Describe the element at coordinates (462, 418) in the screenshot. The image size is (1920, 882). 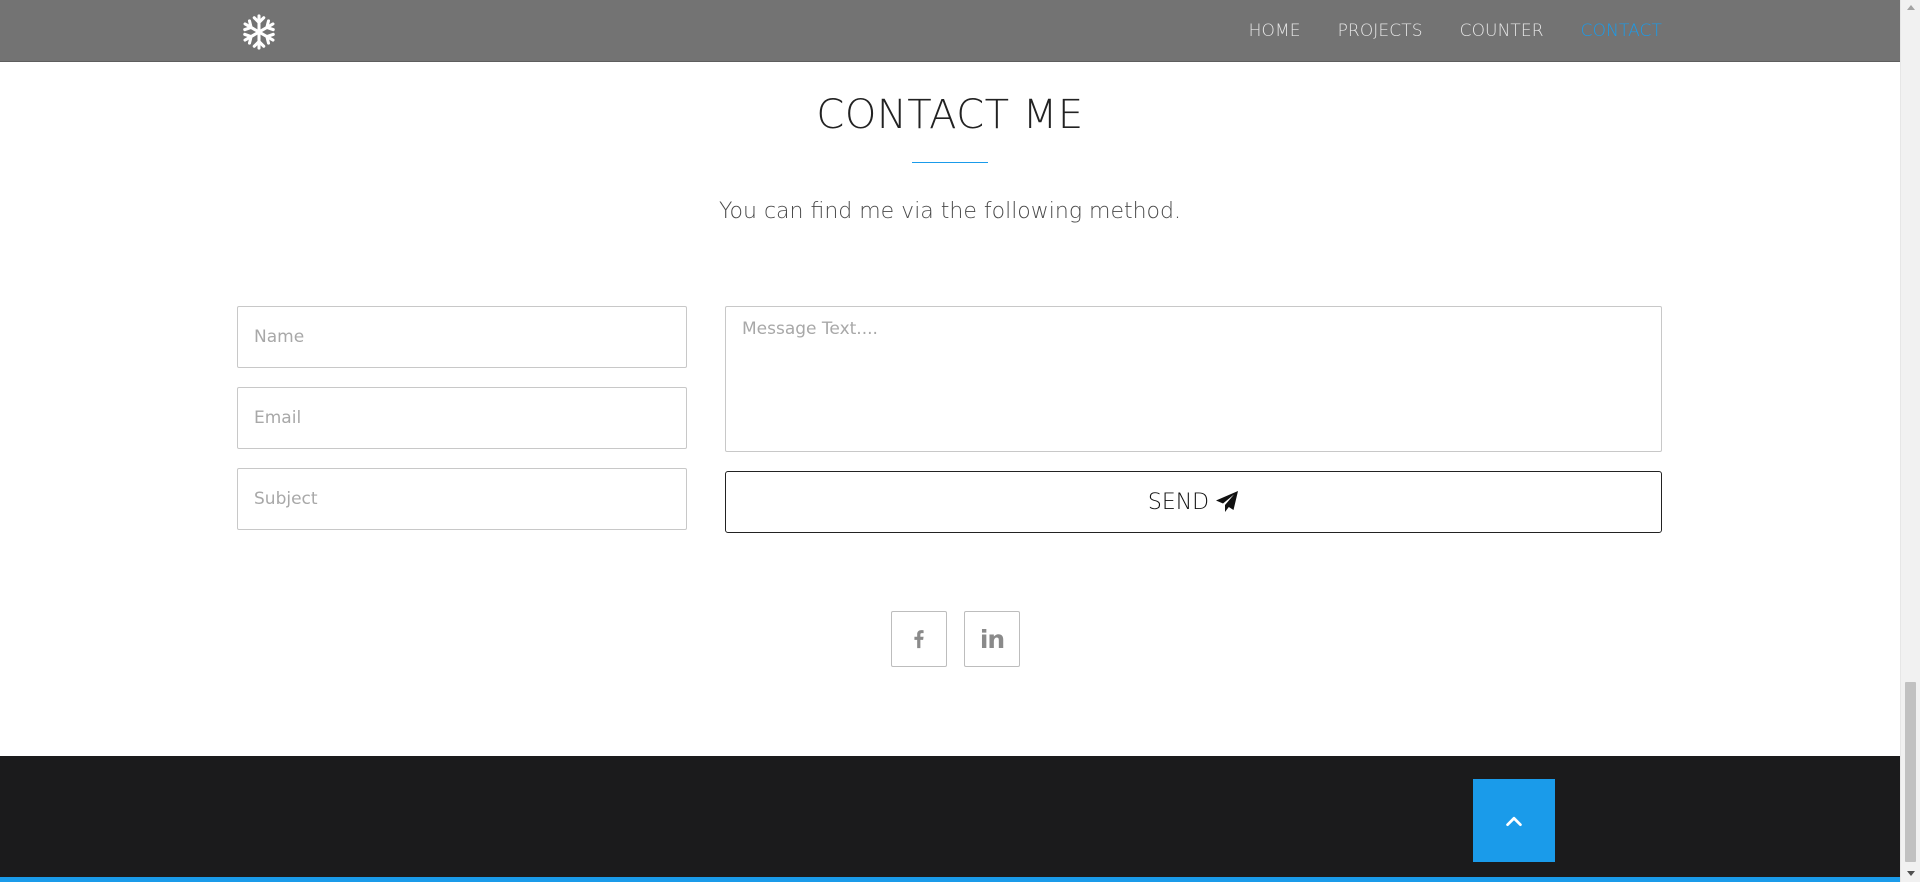
I see `email-input` at that location.